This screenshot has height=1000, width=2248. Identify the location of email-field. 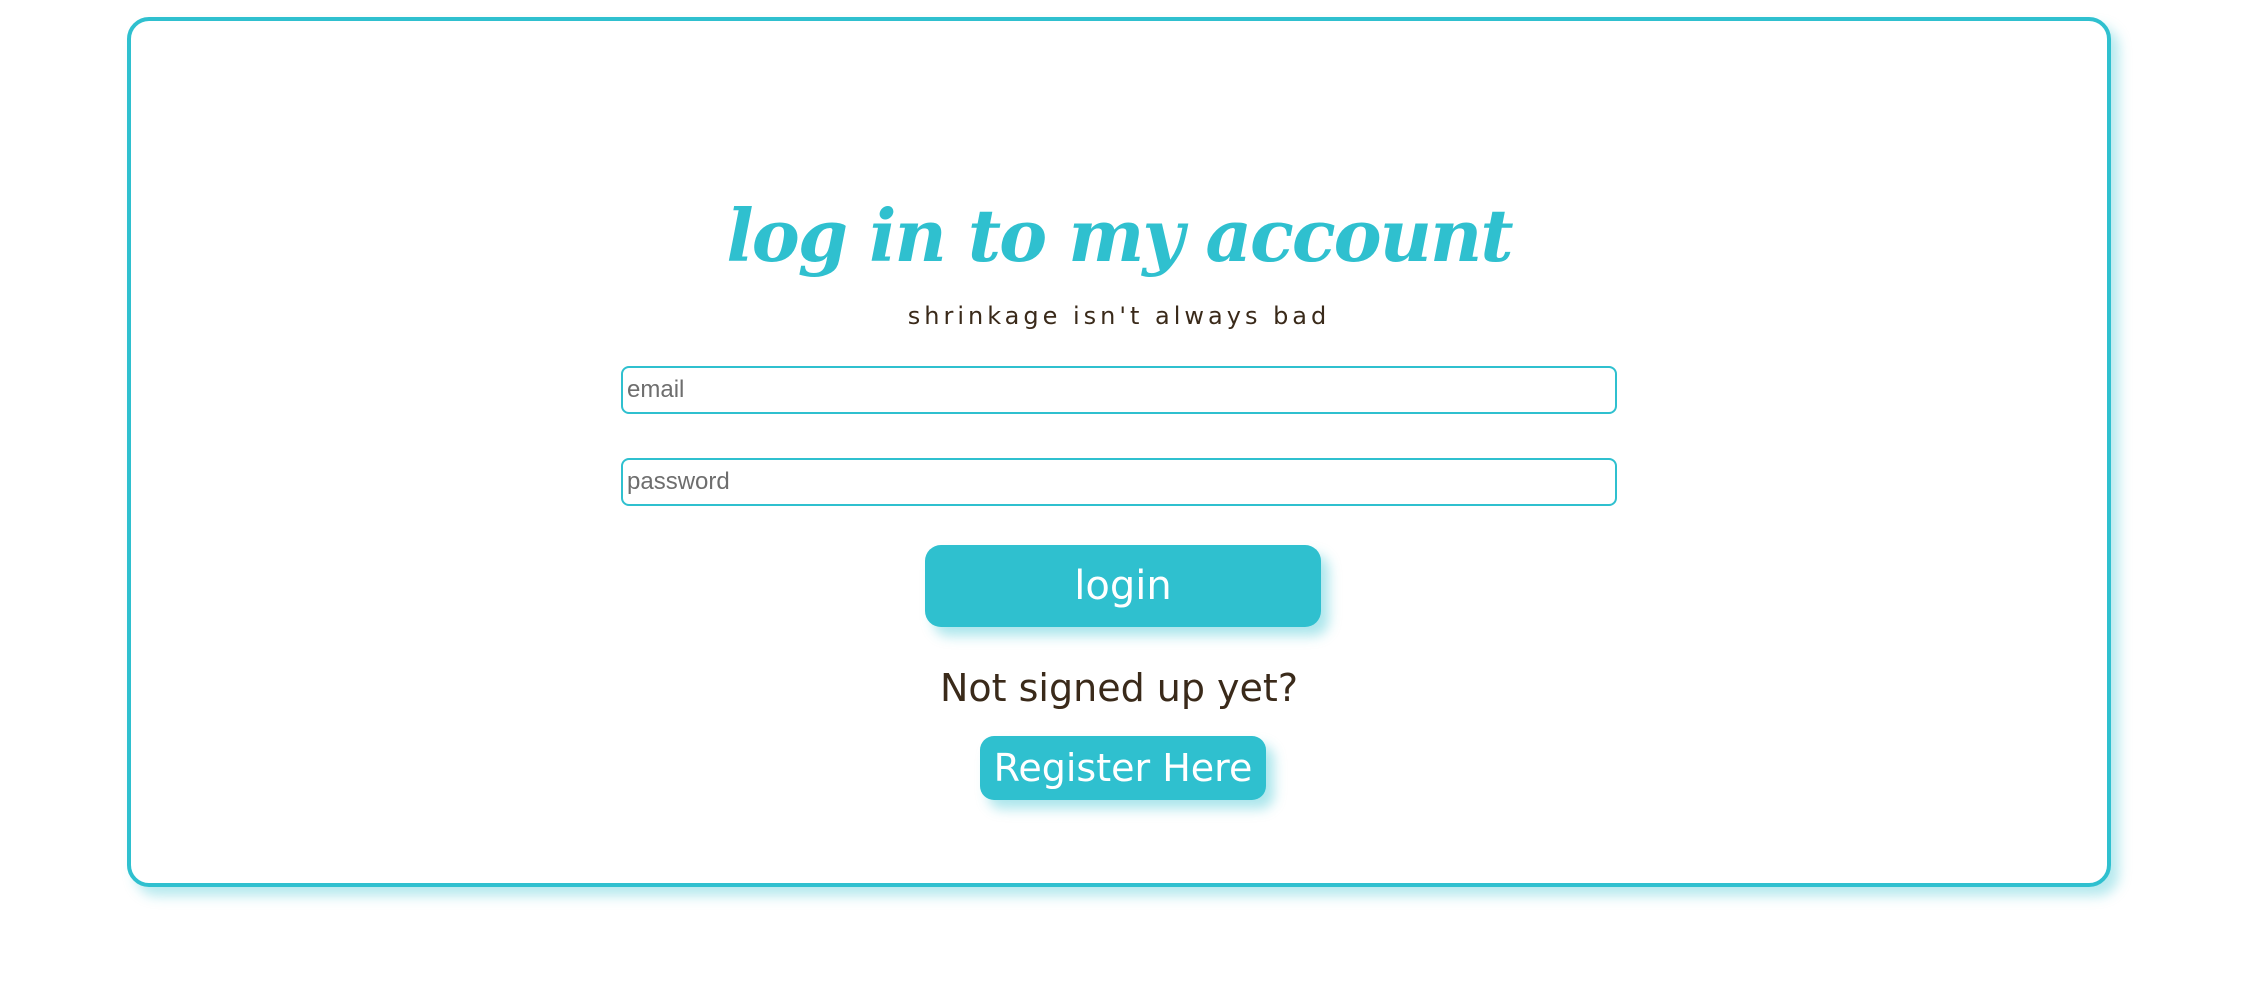
(1119, 390).